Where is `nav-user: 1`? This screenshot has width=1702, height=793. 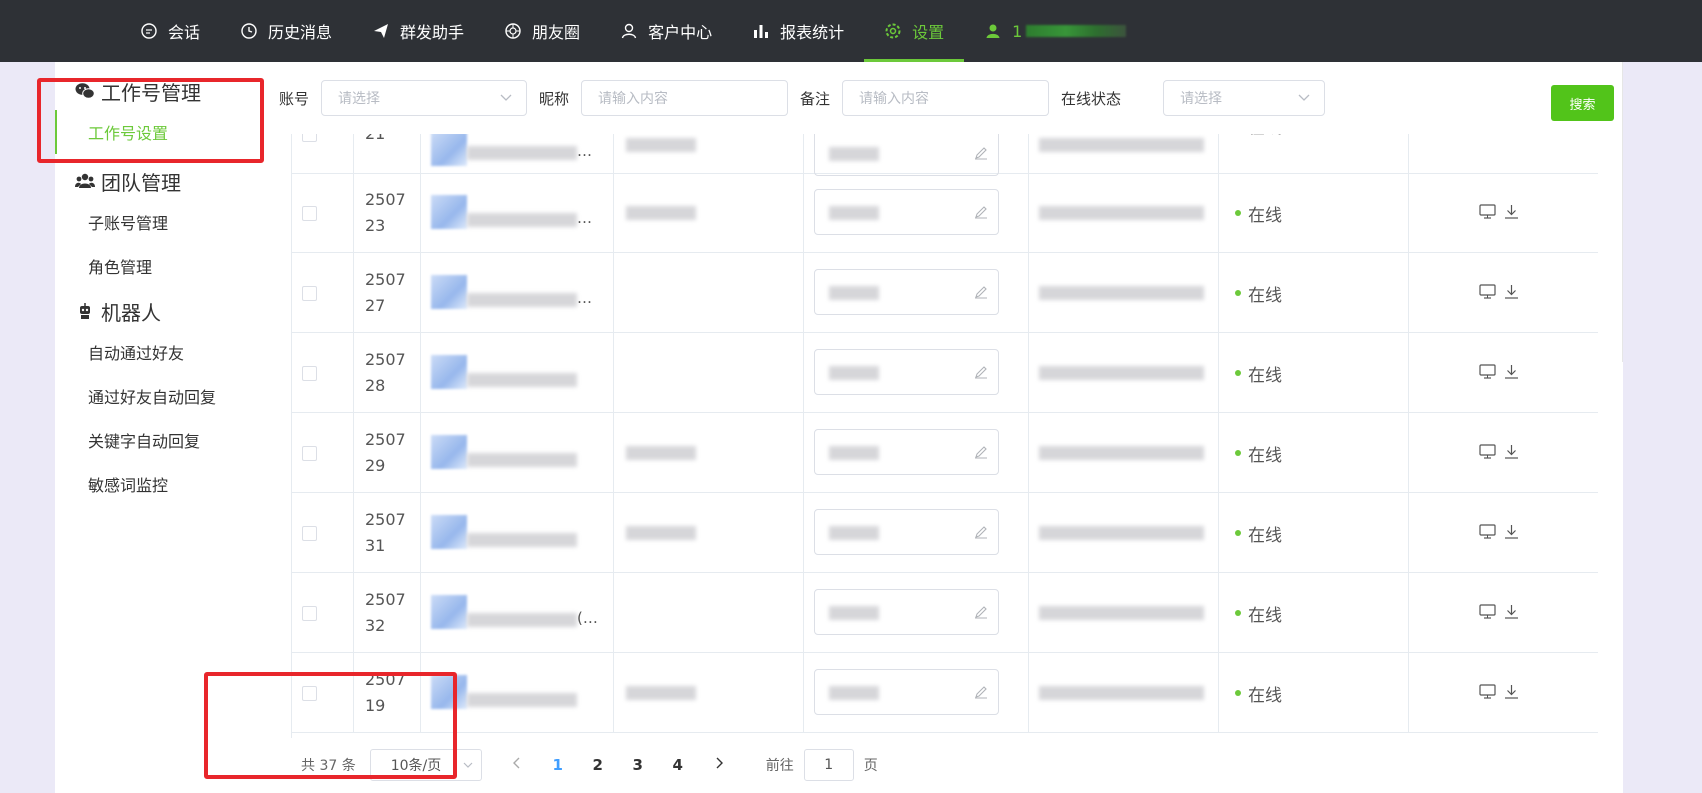
nav-user: 1 is located at coordinates (1055, 31).